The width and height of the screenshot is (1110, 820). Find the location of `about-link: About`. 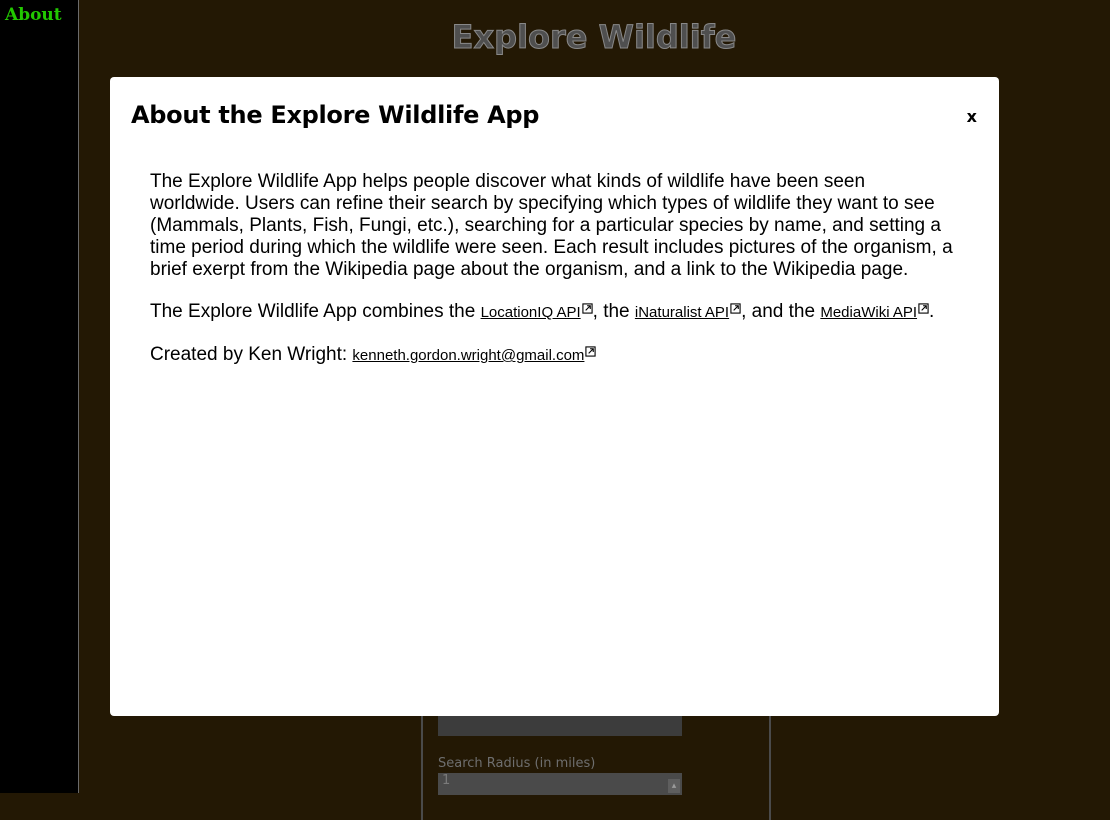

about-link: About is located at coordinates (33, 15).